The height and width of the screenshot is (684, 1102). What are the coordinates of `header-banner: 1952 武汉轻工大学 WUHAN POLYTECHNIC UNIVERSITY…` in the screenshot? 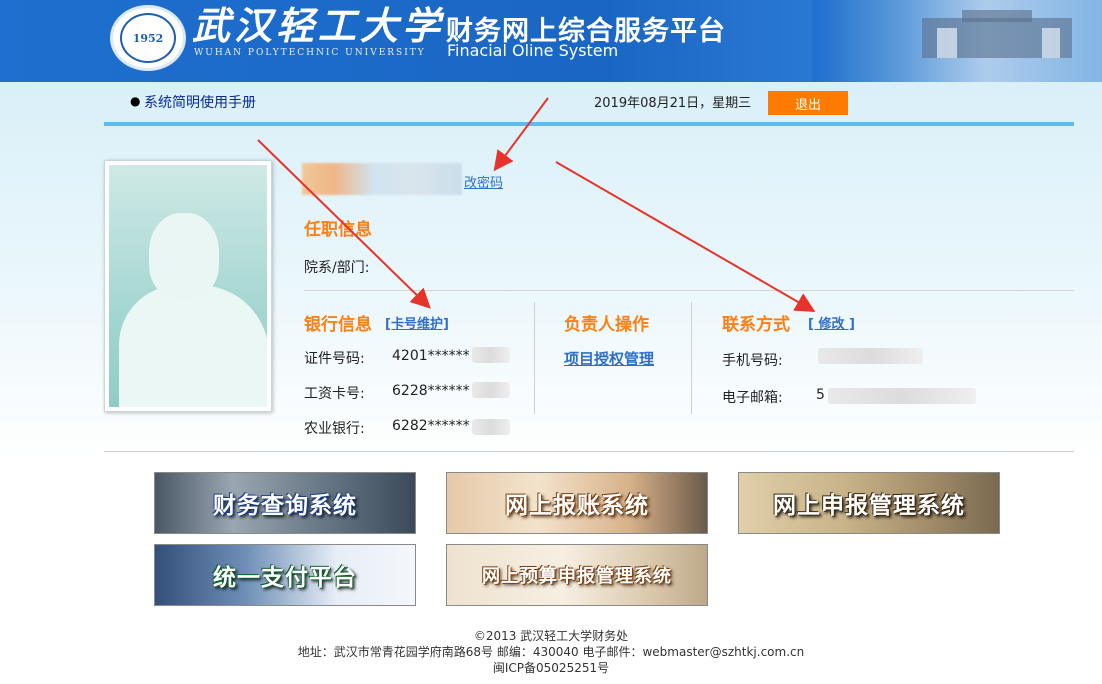 It's located at (551, 41).